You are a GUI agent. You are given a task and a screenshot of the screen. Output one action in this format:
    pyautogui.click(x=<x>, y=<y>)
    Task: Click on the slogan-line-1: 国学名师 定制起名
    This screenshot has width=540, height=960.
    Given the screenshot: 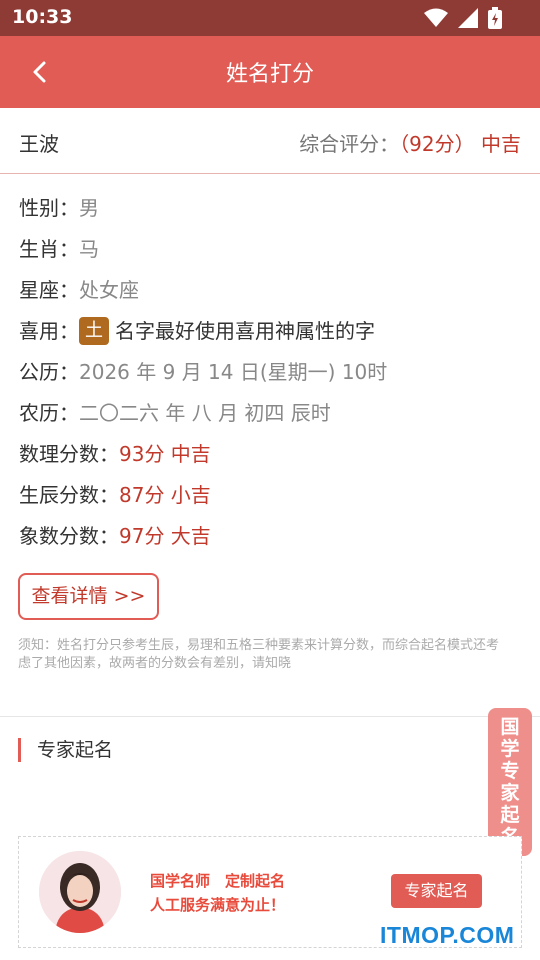 What is the action you would take?
    pyautogui.click(x=218, y=881)
    